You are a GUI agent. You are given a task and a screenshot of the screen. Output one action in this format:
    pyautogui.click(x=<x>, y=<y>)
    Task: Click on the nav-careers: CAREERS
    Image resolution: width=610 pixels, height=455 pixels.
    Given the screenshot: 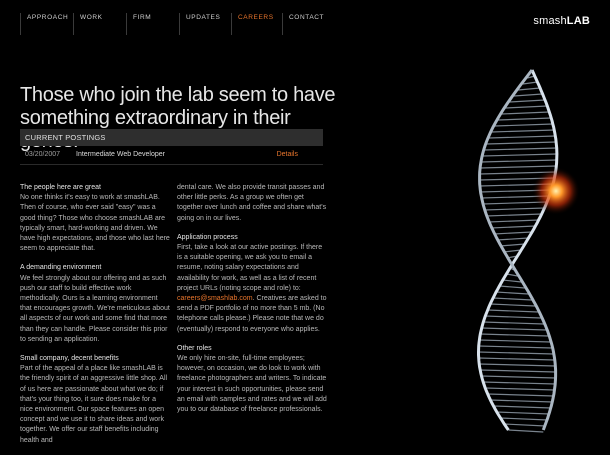 What is the action you would take?
    pyautogui.click(x=252, y=24)
    